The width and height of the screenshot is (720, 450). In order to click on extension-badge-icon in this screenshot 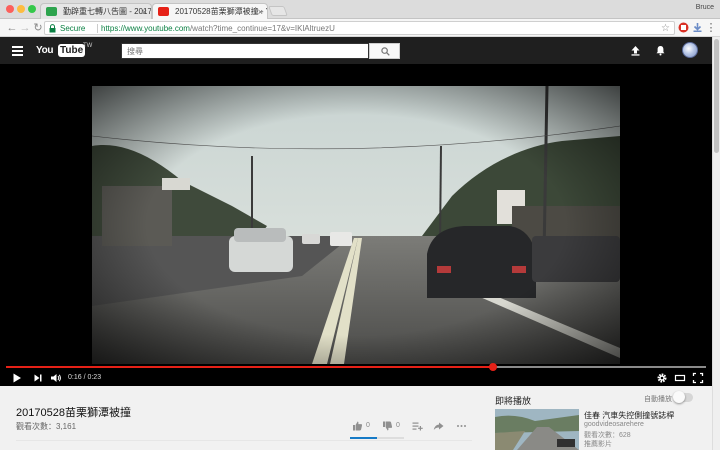, I will do `click(683, 27)`.